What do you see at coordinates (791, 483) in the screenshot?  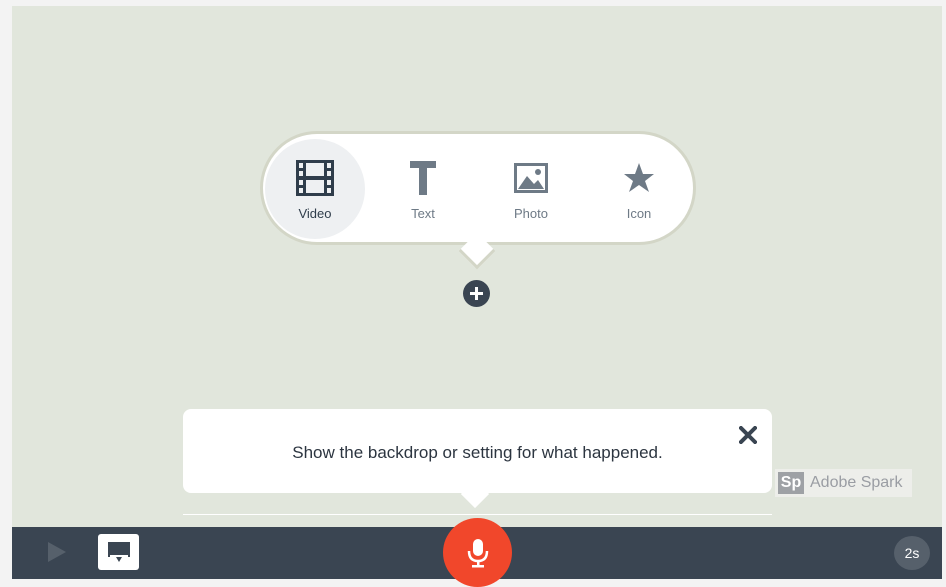 I see `brand-logo: Sp` at bounding box center [791, 483].